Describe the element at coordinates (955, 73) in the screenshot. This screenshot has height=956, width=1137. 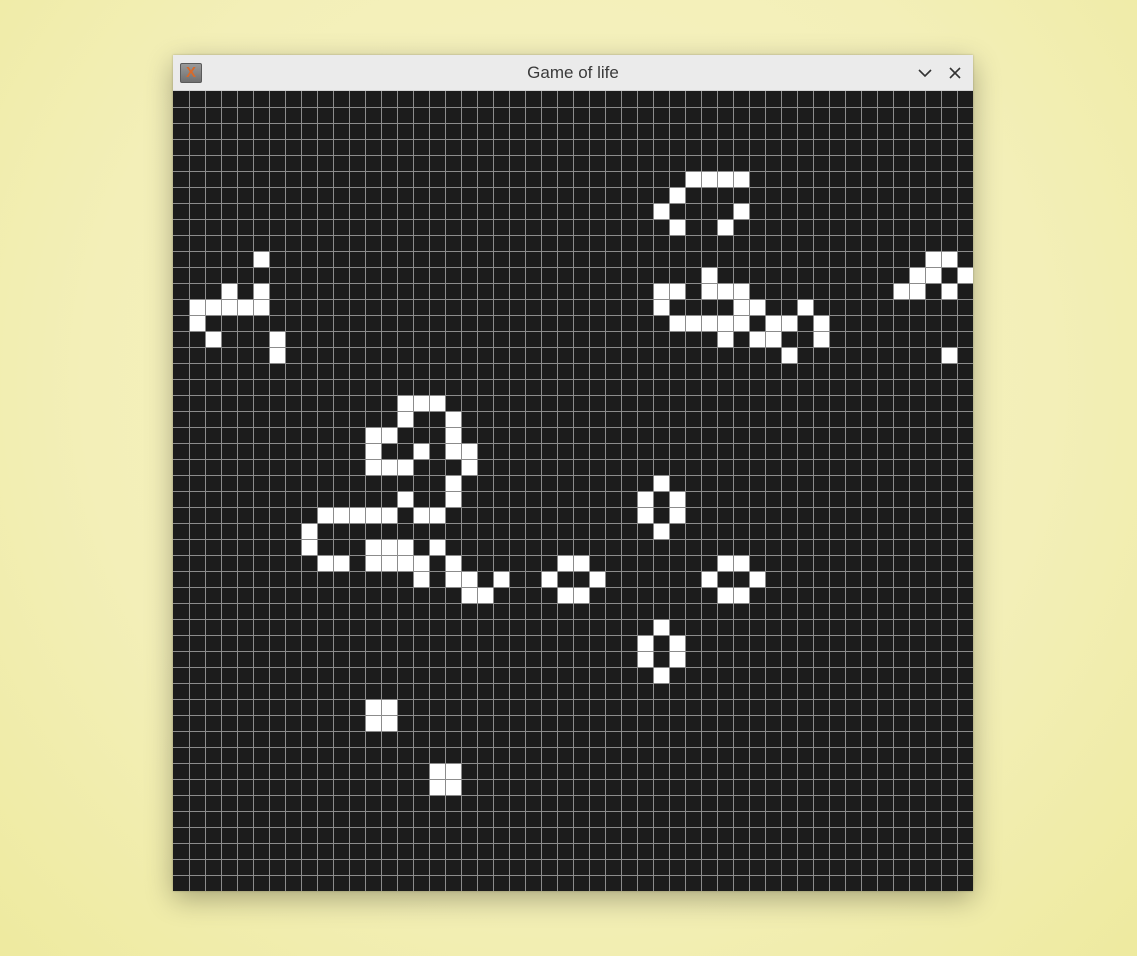
I see `close-button` at that location.